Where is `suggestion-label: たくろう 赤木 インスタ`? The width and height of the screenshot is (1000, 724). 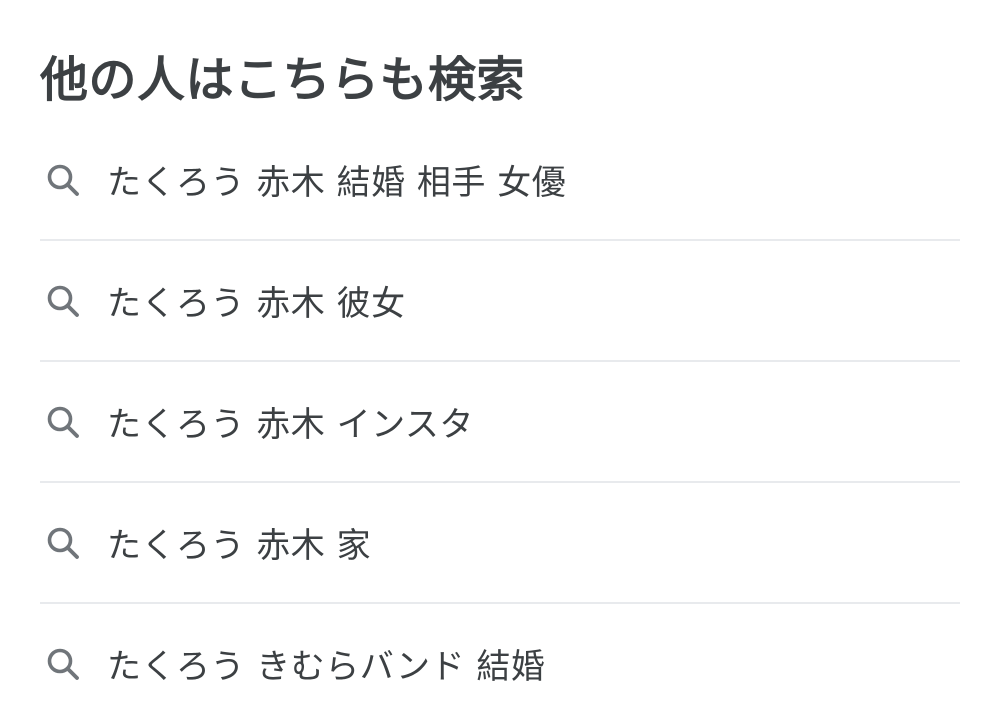
suggestion-label: たくろう 赤木 インスタ is located at coordinates (290, 425).